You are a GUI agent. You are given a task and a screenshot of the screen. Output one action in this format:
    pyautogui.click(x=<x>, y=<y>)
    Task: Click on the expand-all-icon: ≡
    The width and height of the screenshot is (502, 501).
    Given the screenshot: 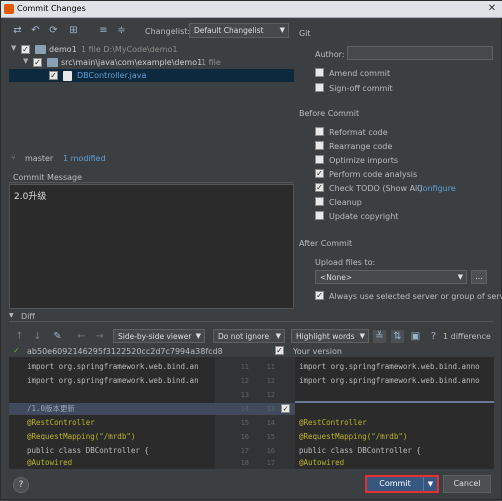 What is the action you would take?
    pyautogui.click(x=103, y=30)
    